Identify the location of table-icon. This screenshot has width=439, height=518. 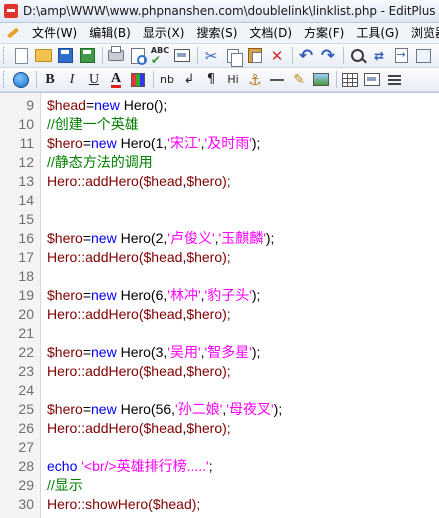
(350, 79).